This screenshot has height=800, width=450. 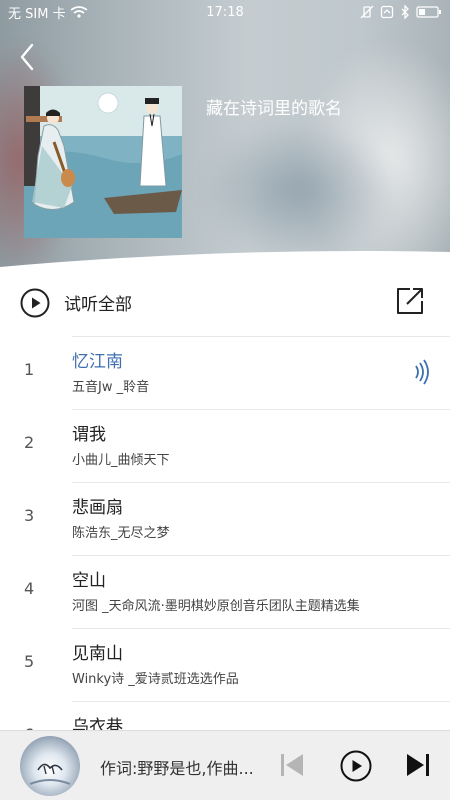 I want to click on header-curve, so click(x=225, y=266).